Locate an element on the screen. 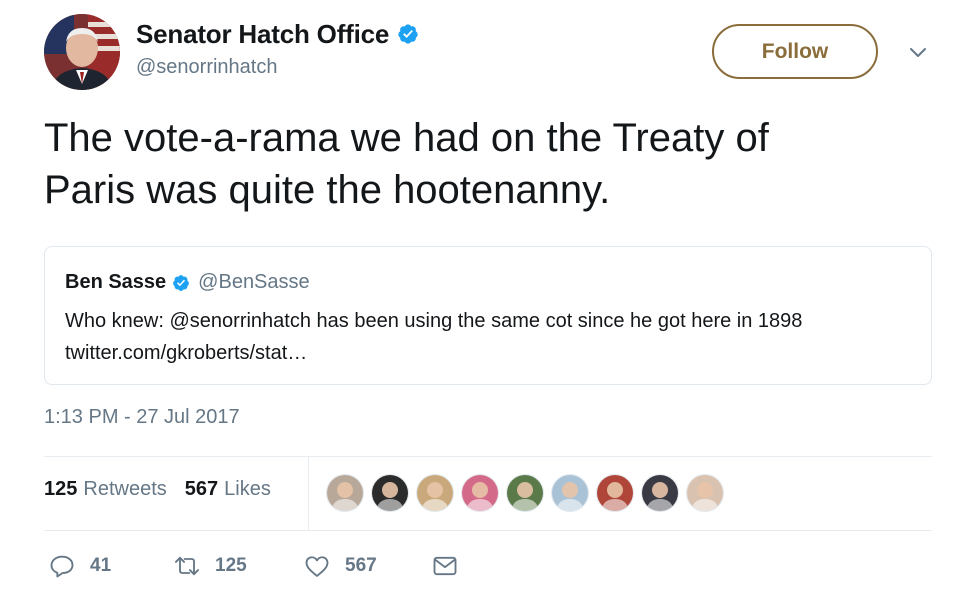 The width and height of the screenshot is (980, 603). tweet-stats: 125 Retweets 567 Likes is located at coordinates (166, 489).